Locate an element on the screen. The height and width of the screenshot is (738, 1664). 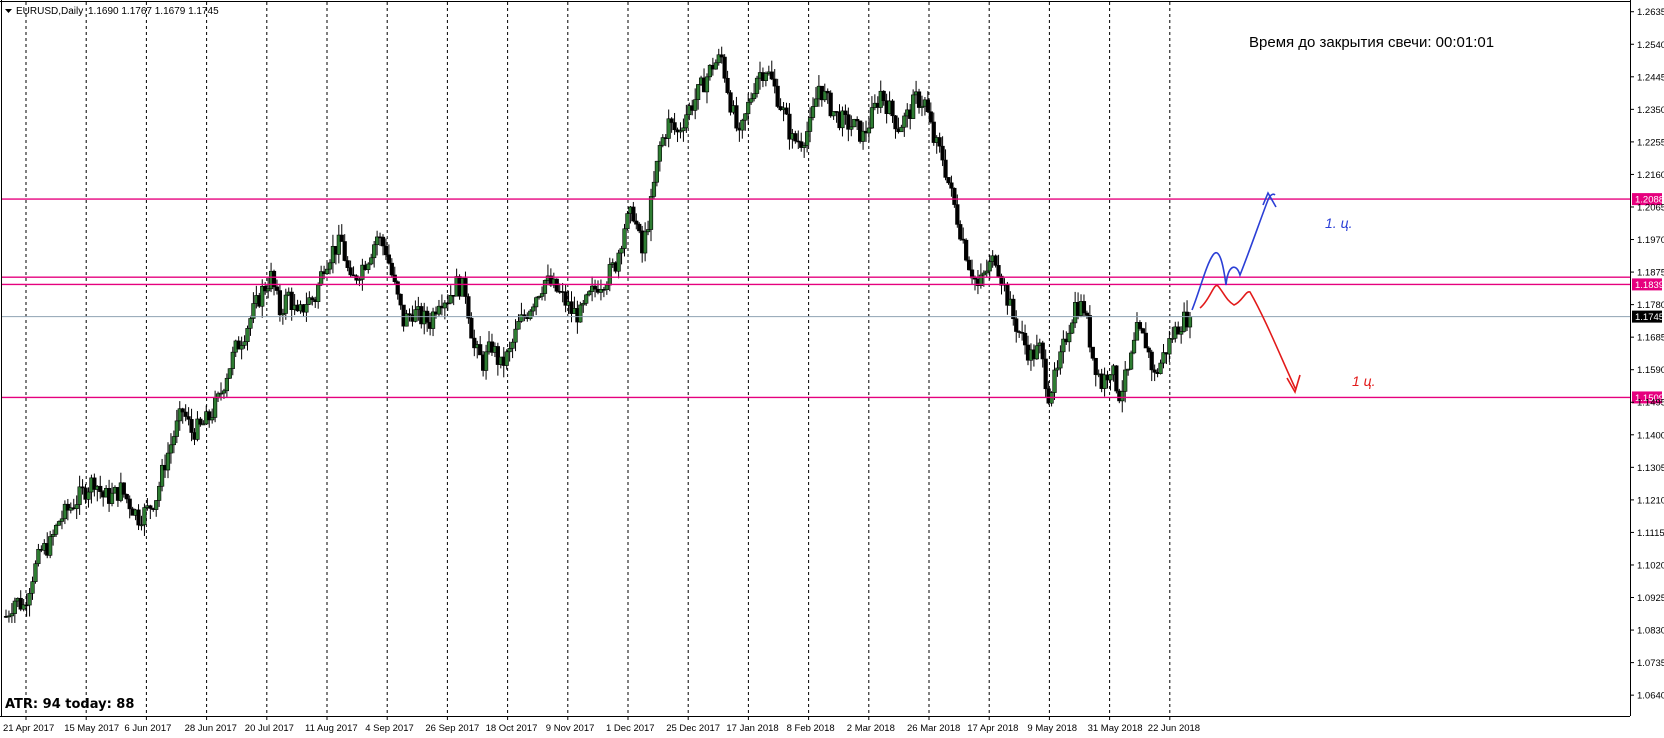
x-tick-label: 9 Nov 2017 is located at coordinates (570, 728).